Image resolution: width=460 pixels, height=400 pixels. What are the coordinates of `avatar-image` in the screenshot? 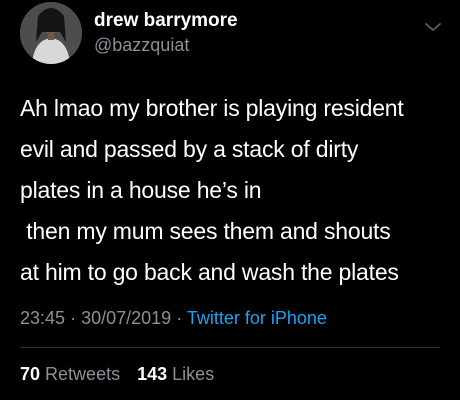 It's located at (51, 33).